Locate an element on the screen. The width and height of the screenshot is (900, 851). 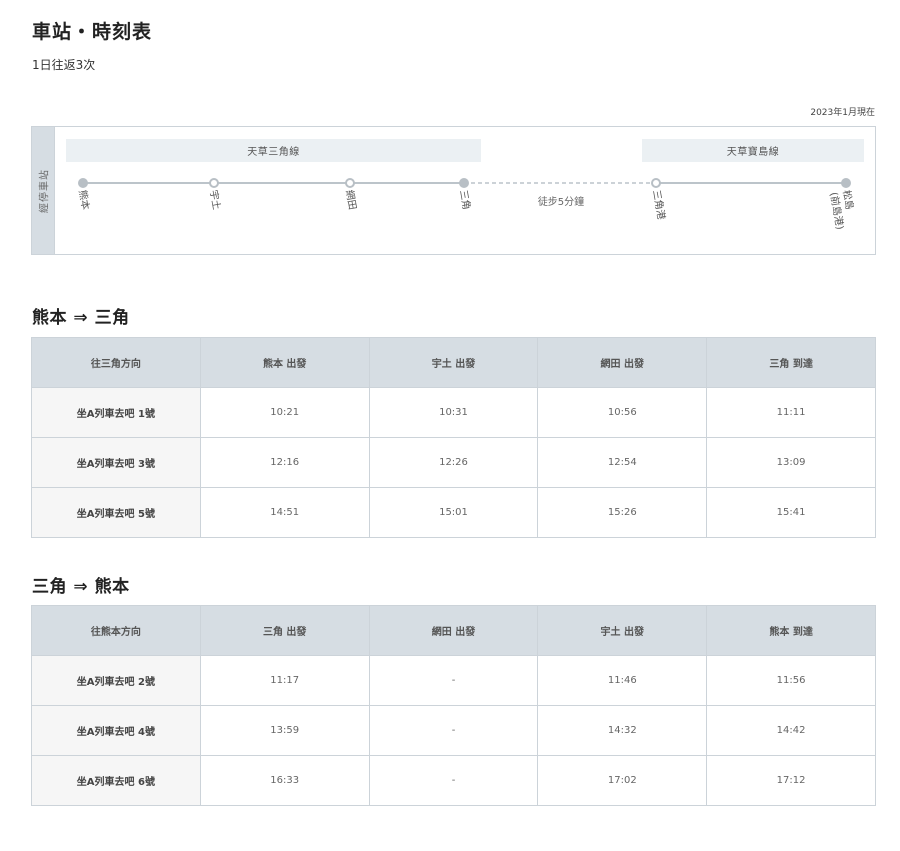
table-header-row: 往熊本方向 三角 出發 網田 出發 宇土 出發 熊本 到達 is located at coordinates (453, 630).